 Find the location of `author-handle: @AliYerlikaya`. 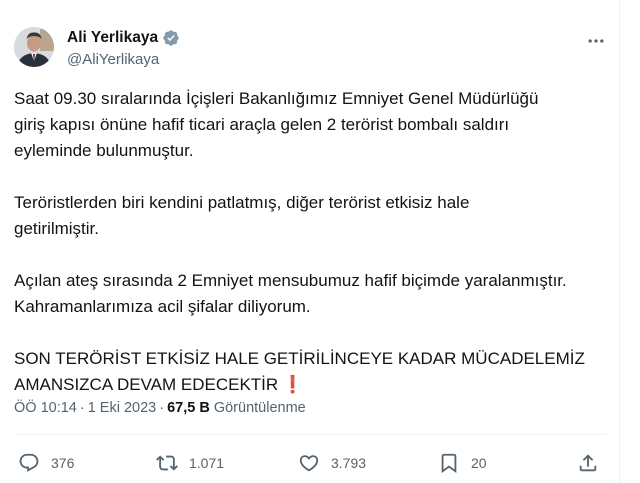

author-handle: @AliYerlikaya is located at coordinates (123, 59).